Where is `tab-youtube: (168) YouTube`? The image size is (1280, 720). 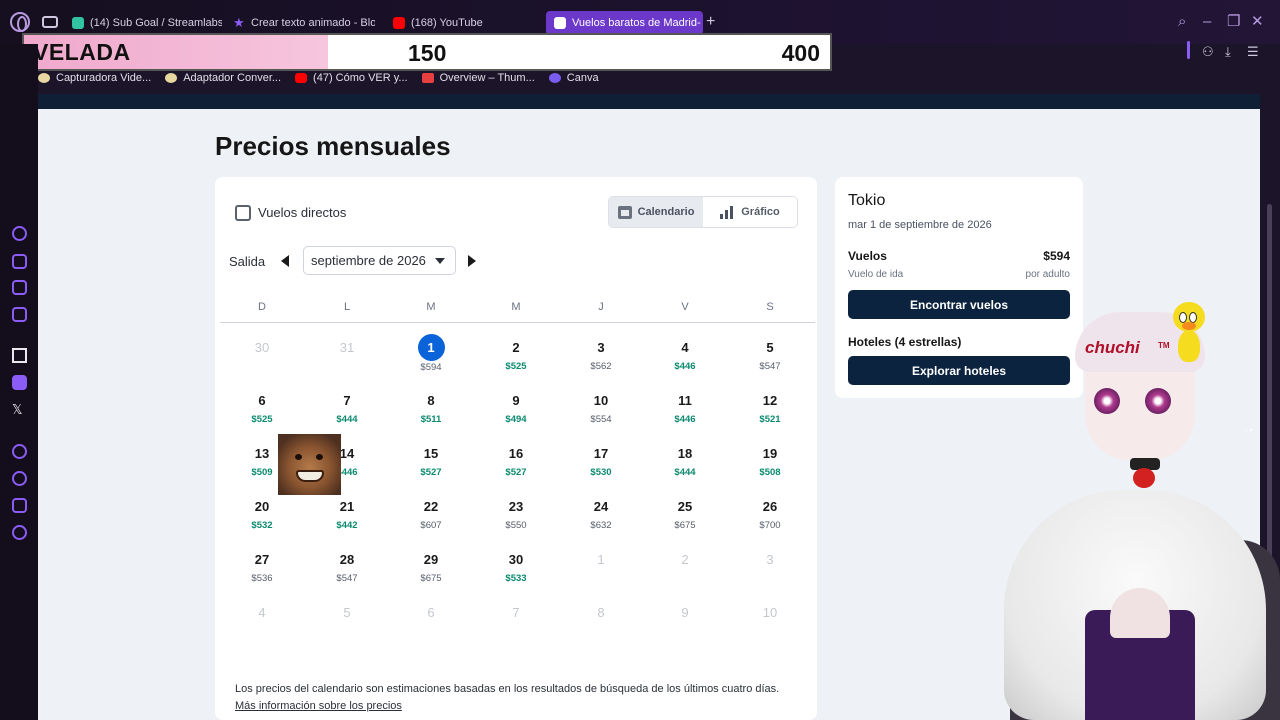 tab-youtube: (168) YouTube is located at coordinates (463, 23).